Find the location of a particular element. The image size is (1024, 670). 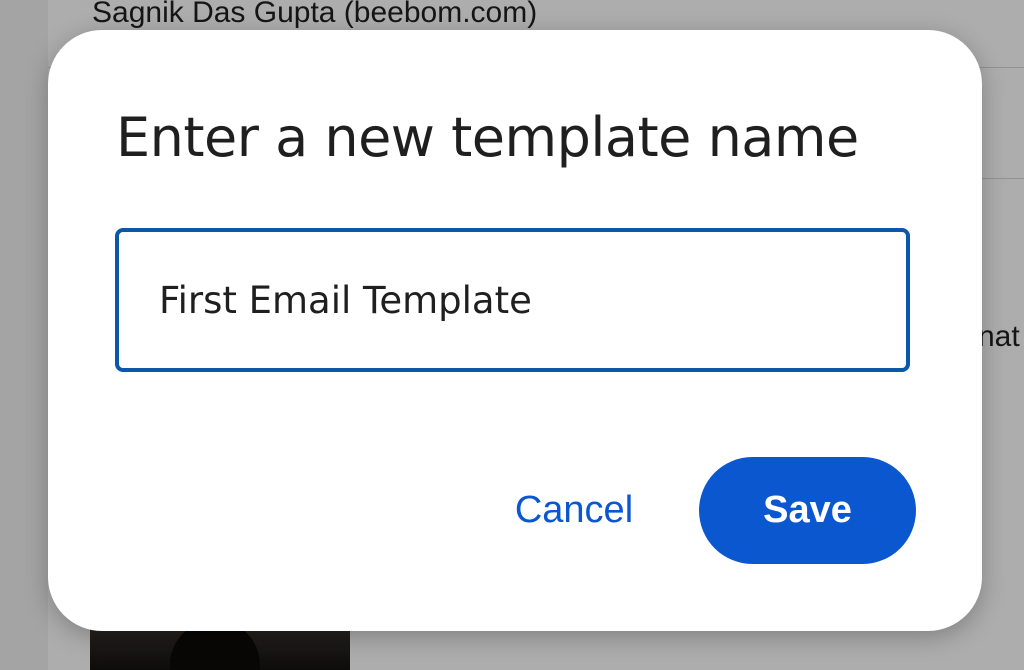

cancel-button: Cancel is located at coordinates (574, 510).